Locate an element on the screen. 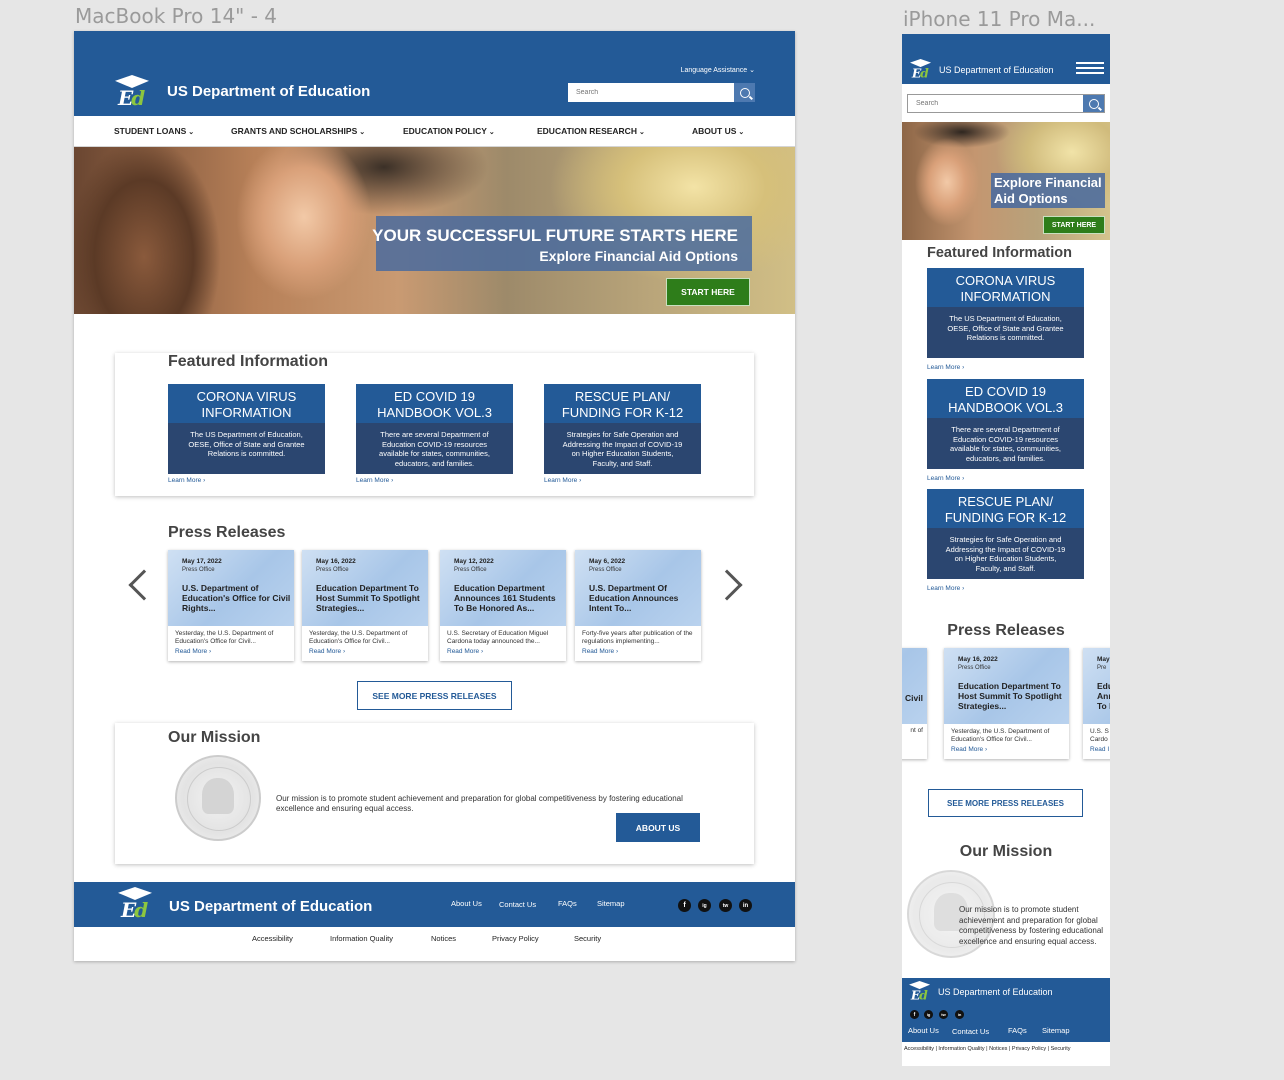 This screenshot has width=1284, height=1080. featured-card-title: CORONA VIRUS INFORMATION is located at coordinates (246, 404).